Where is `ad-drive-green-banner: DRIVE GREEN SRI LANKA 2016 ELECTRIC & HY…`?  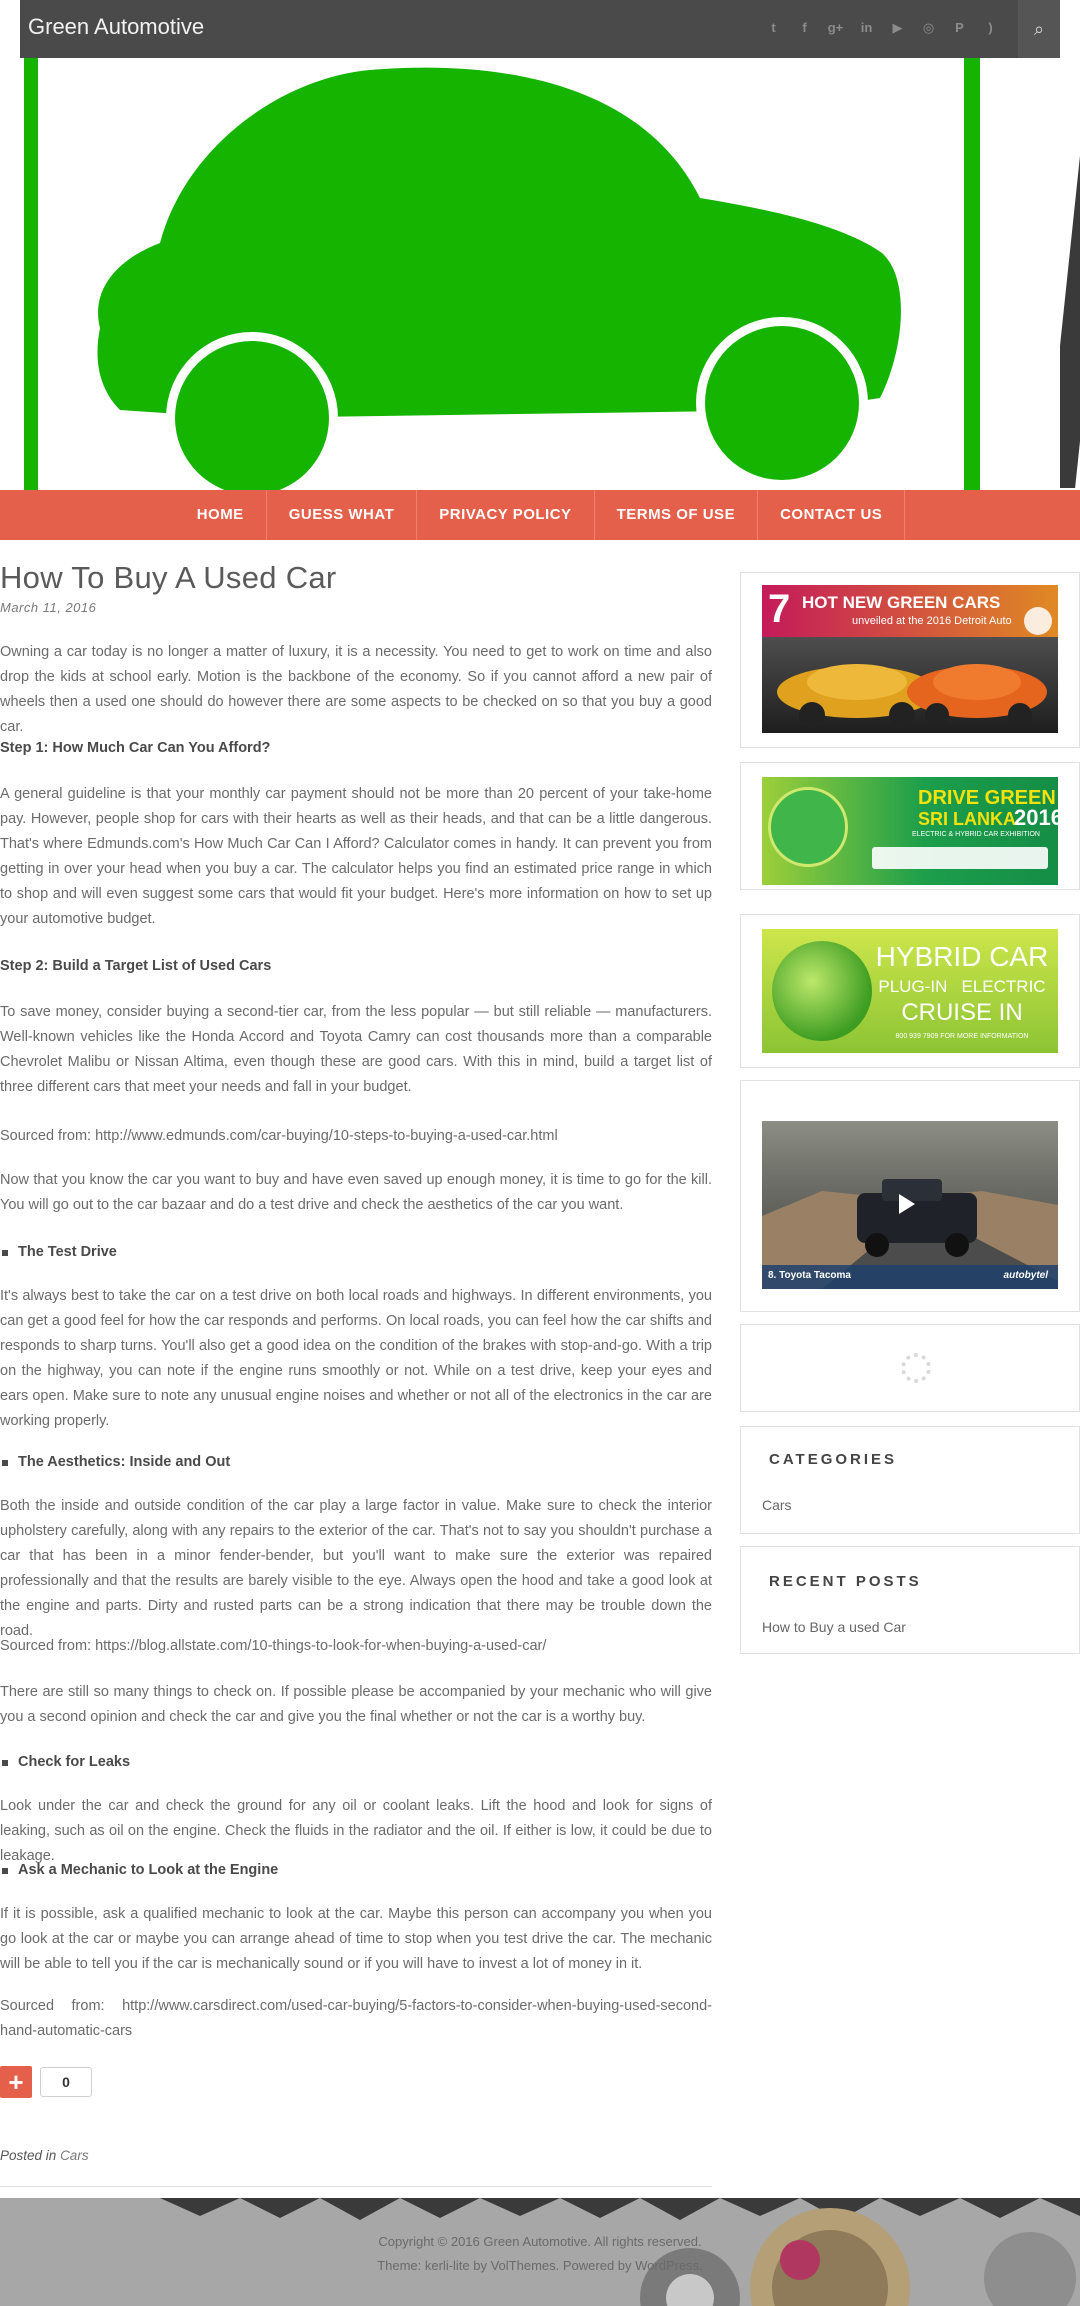 ad-drive-green-banner: DRIVE GREEN SRI LANKA 2016 ELECTRIC & HY… is located at coordinates (910, 831).